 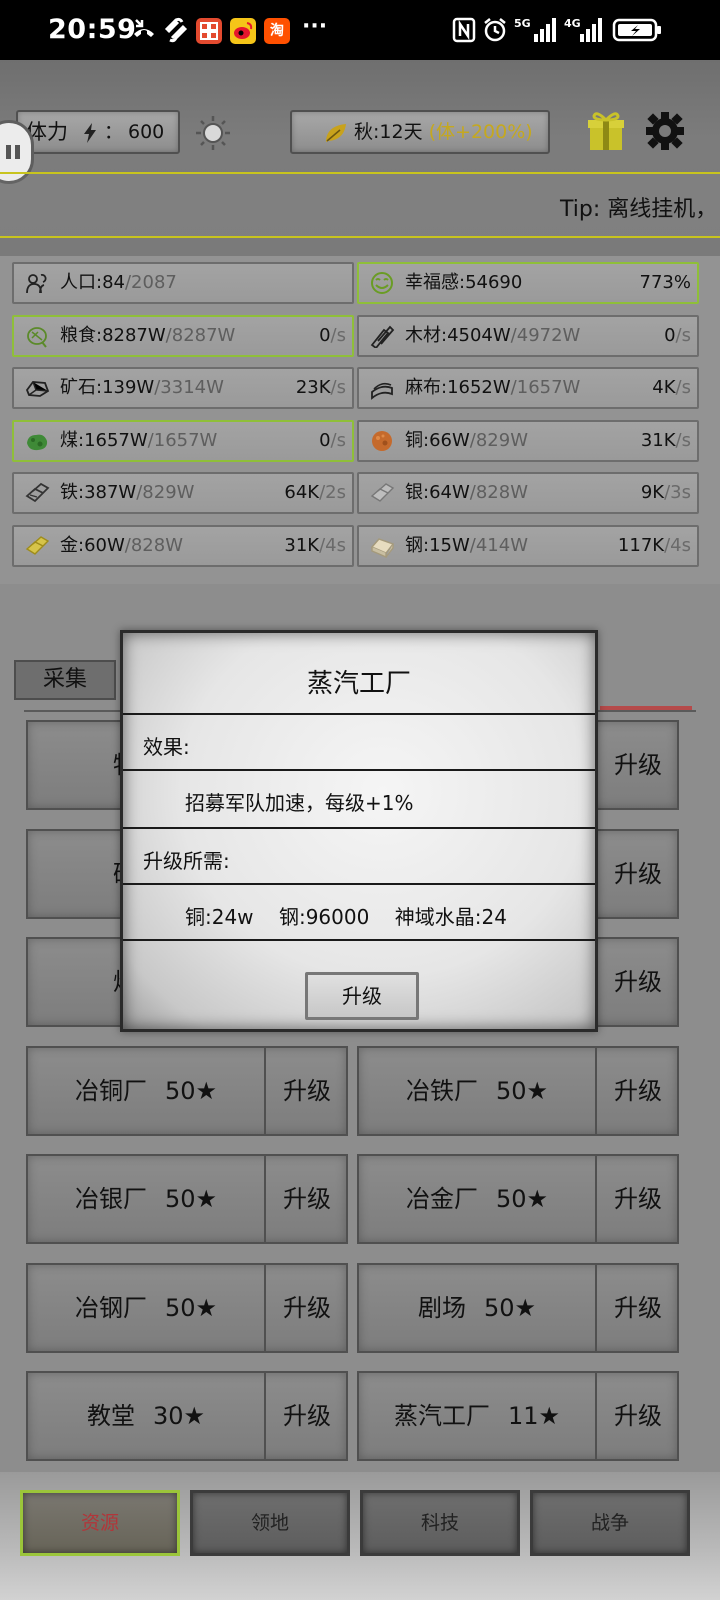 What do you see at coordinates (495, 30) in the screenshot?
I see `alarm-icon` at bounding box center [495, 30].